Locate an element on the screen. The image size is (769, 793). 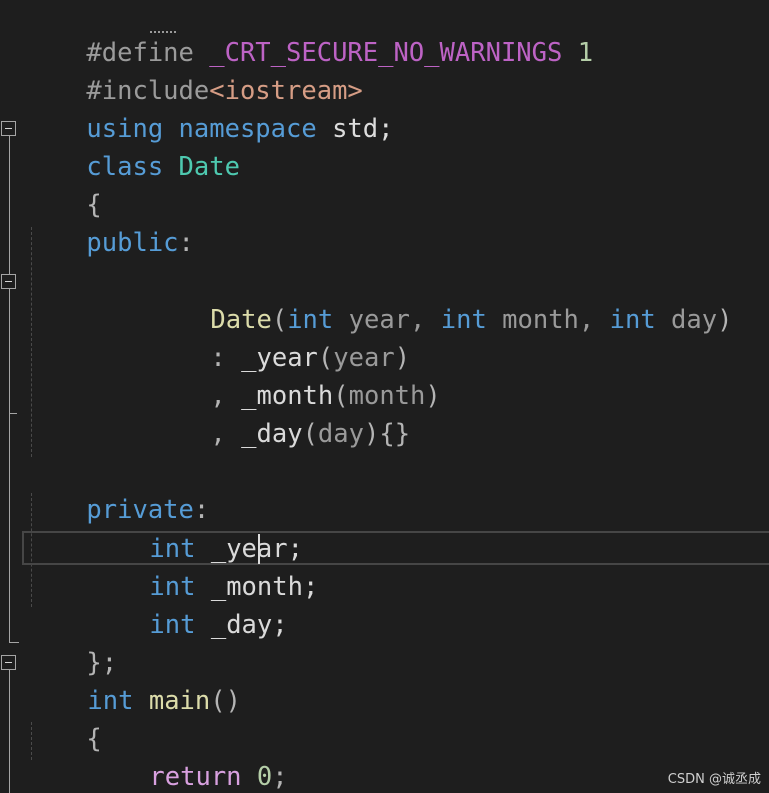
parens: () is located at coordinates (225, 701).